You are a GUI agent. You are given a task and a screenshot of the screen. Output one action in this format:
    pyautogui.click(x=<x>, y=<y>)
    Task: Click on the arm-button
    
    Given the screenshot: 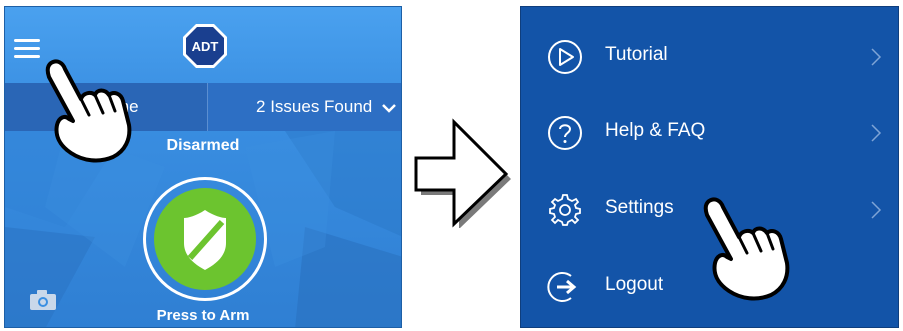 What is the action you would take?
    pyautogui.click(x=205, y=239)
    